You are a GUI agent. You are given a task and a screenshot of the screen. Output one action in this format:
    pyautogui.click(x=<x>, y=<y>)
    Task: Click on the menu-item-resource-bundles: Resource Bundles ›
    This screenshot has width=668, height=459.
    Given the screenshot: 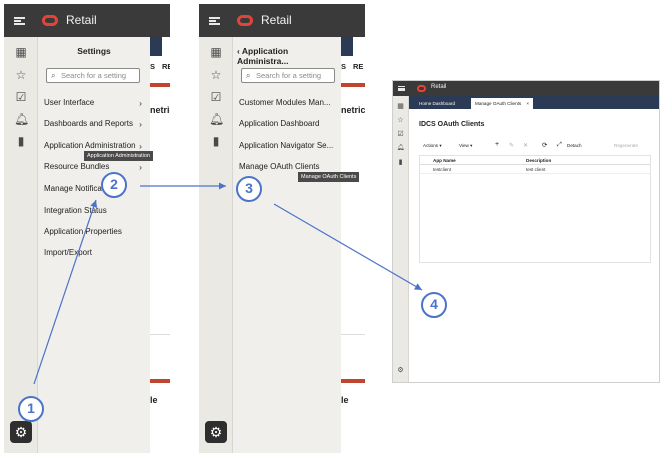 What is the action you would take?
    pyautogui.click(x=96, y=169)
    